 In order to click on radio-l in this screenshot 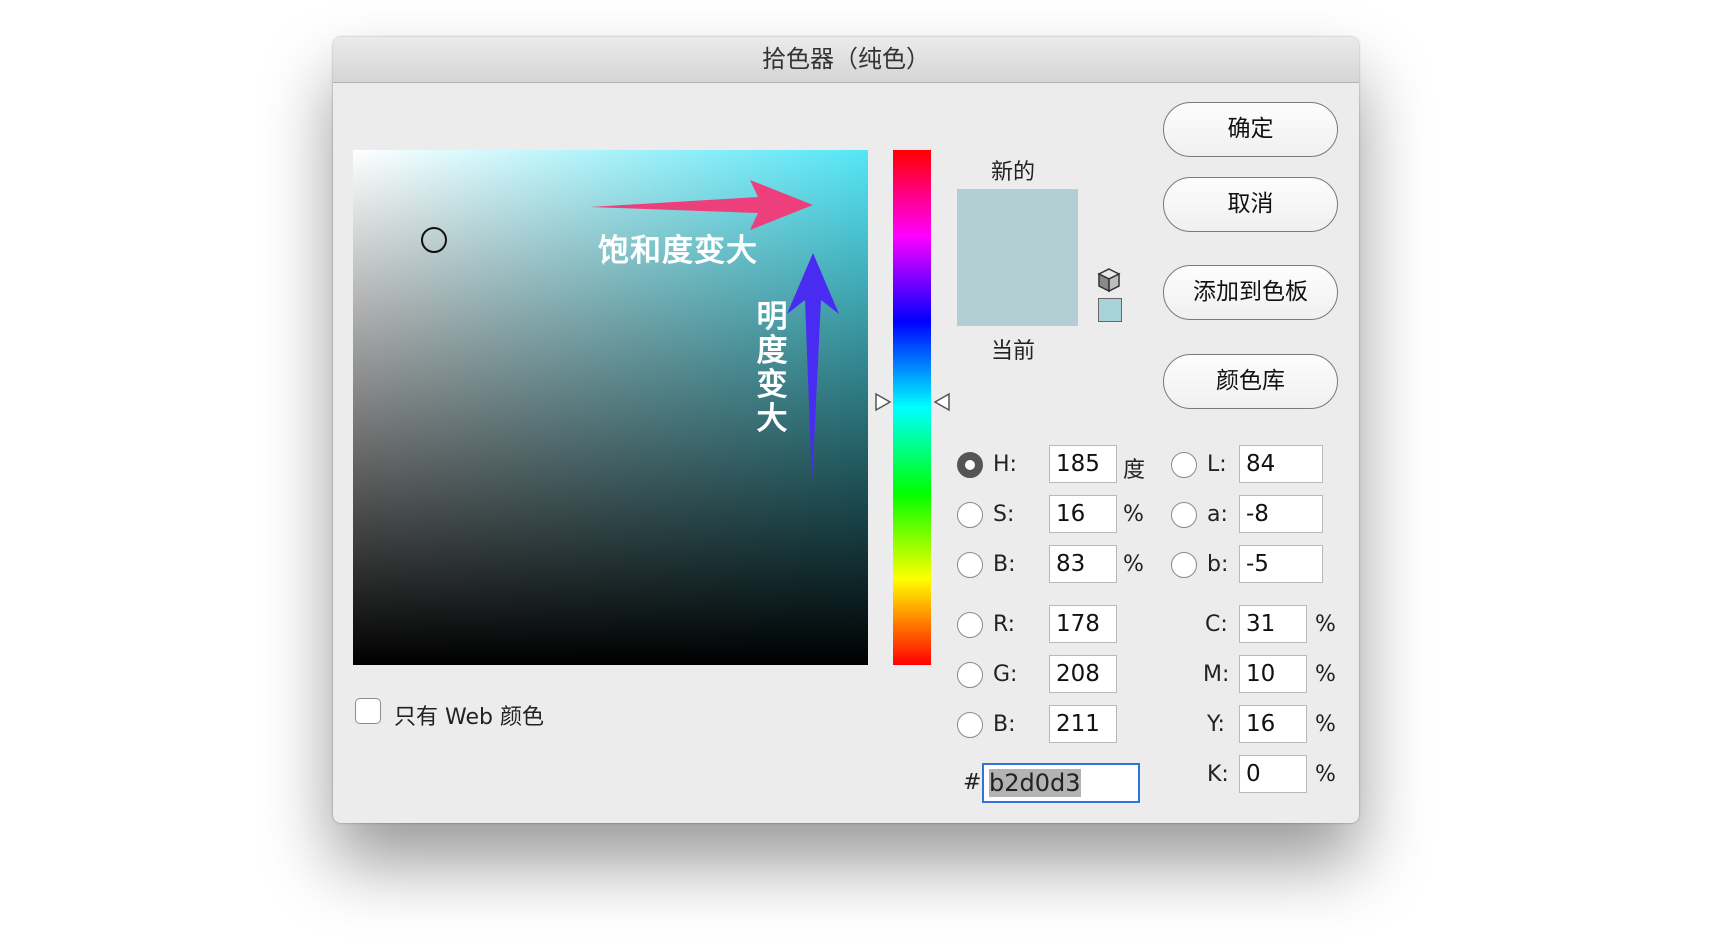, I will do `click(1184, 465)`.